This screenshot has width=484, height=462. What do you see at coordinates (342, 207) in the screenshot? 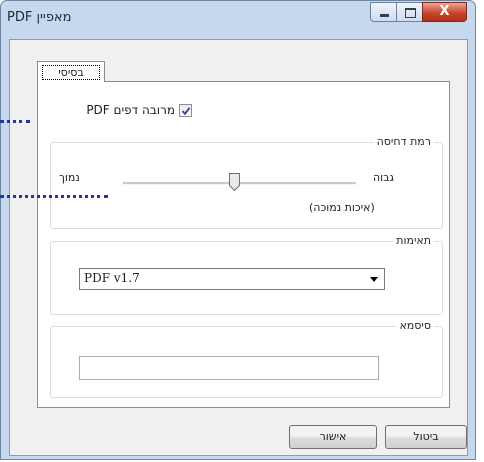
I see `compression-quality-label: (איכות נמוכה)` at bounding box center [342, 207].